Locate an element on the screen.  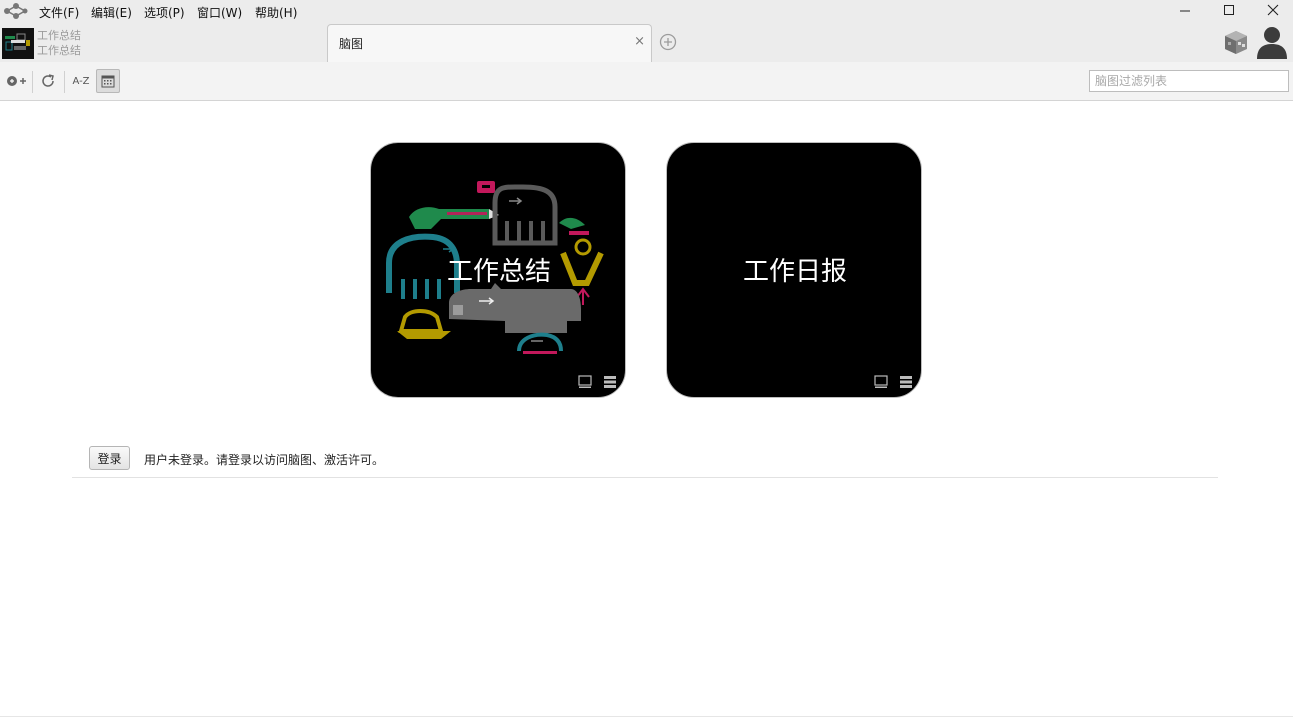
minimize-icon is located at coordinates (1185, 11).